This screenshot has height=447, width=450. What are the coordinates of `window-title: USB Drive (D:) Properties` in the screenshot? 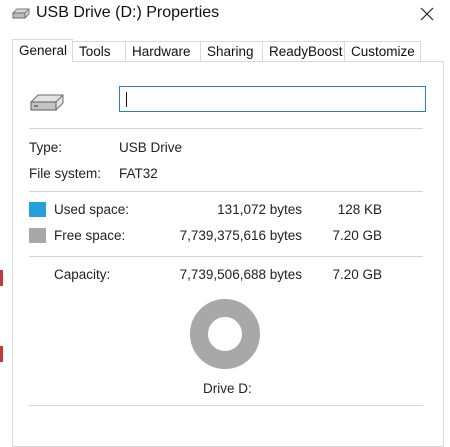 It's located at (128, 12).